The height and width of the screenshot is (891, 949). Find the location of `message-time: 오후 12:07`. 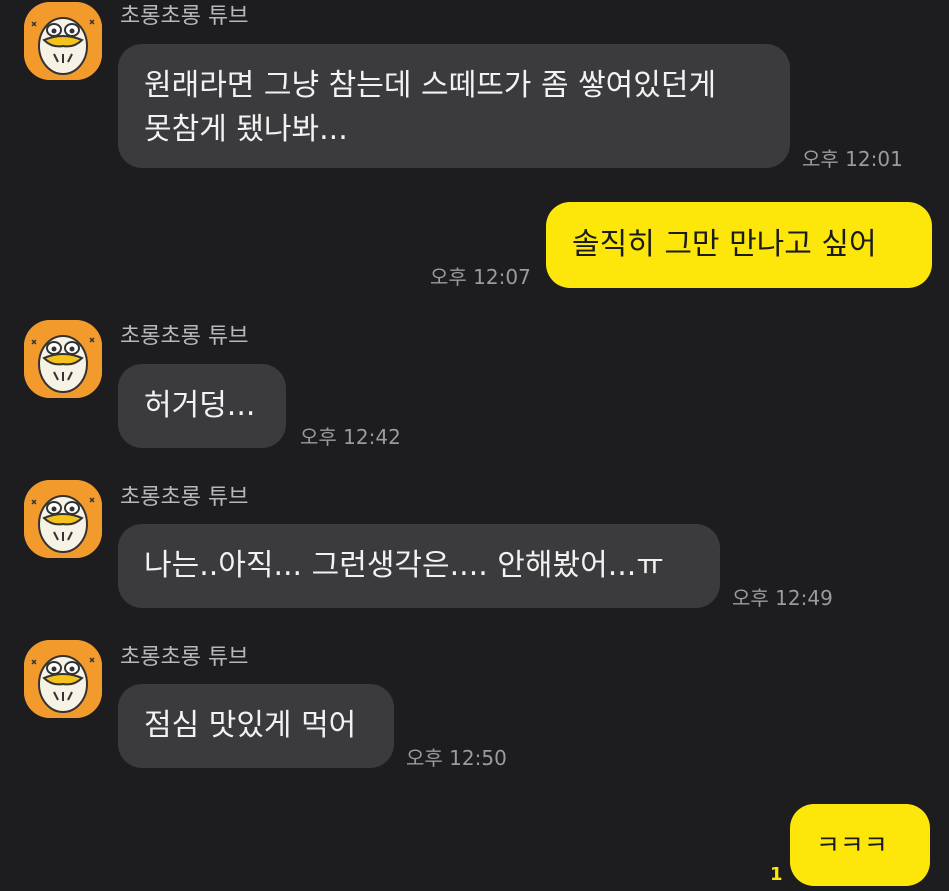

message-time: 오후 12:07 is located at coordinates (480, 277).